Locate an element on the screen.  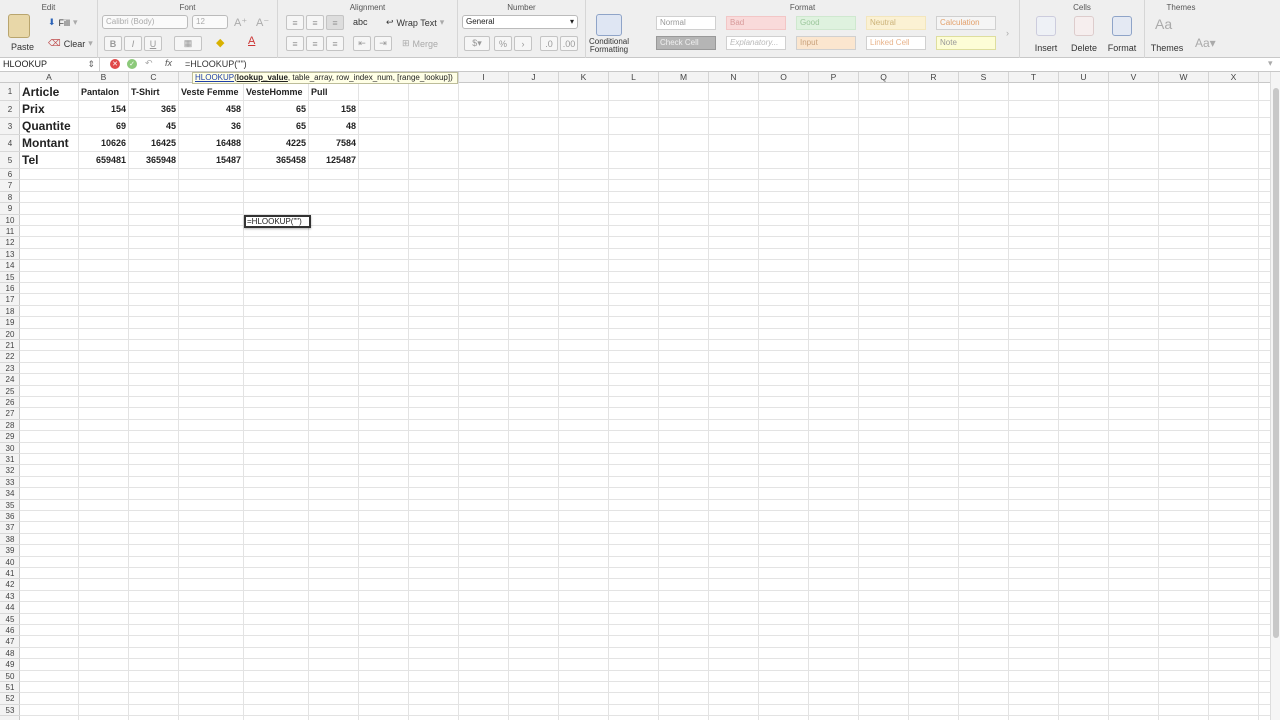
row-header: 35 is located at coordinates (10, 505).